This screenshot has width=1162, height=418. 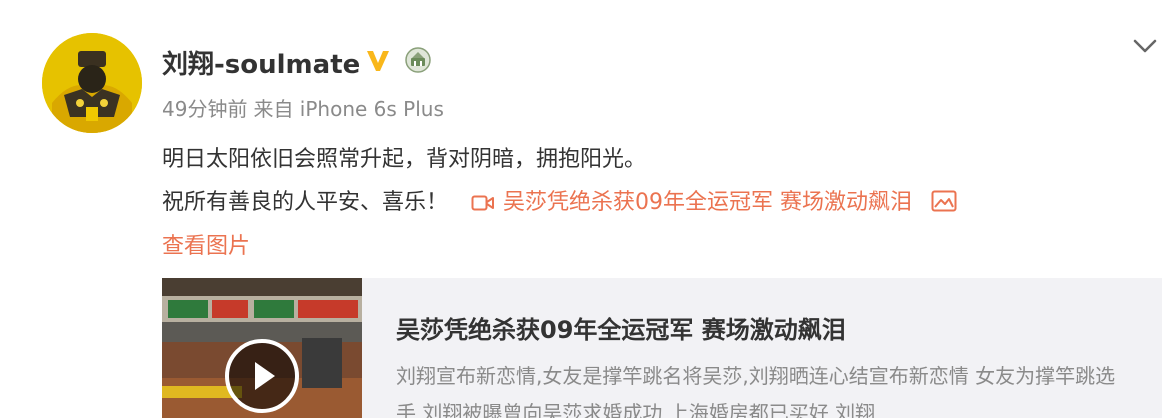 I want to click on avatar, so click(x=92, y=83).